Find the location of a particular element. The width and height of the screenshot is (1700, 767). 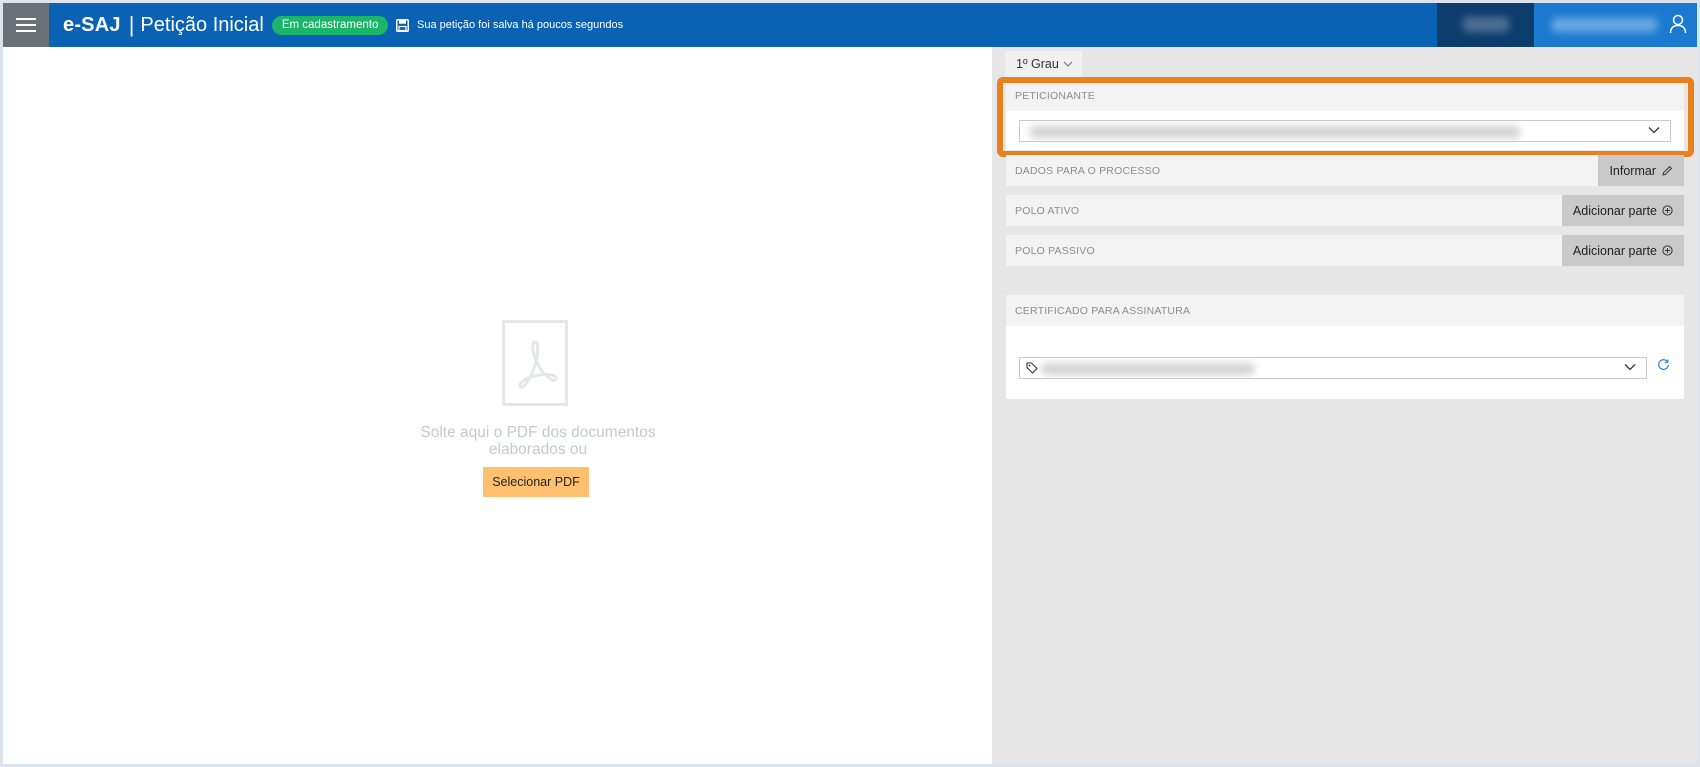

polo-passivo-section: POLO PASSIVO Adicionar parte is located at coordinates (1345, 250).